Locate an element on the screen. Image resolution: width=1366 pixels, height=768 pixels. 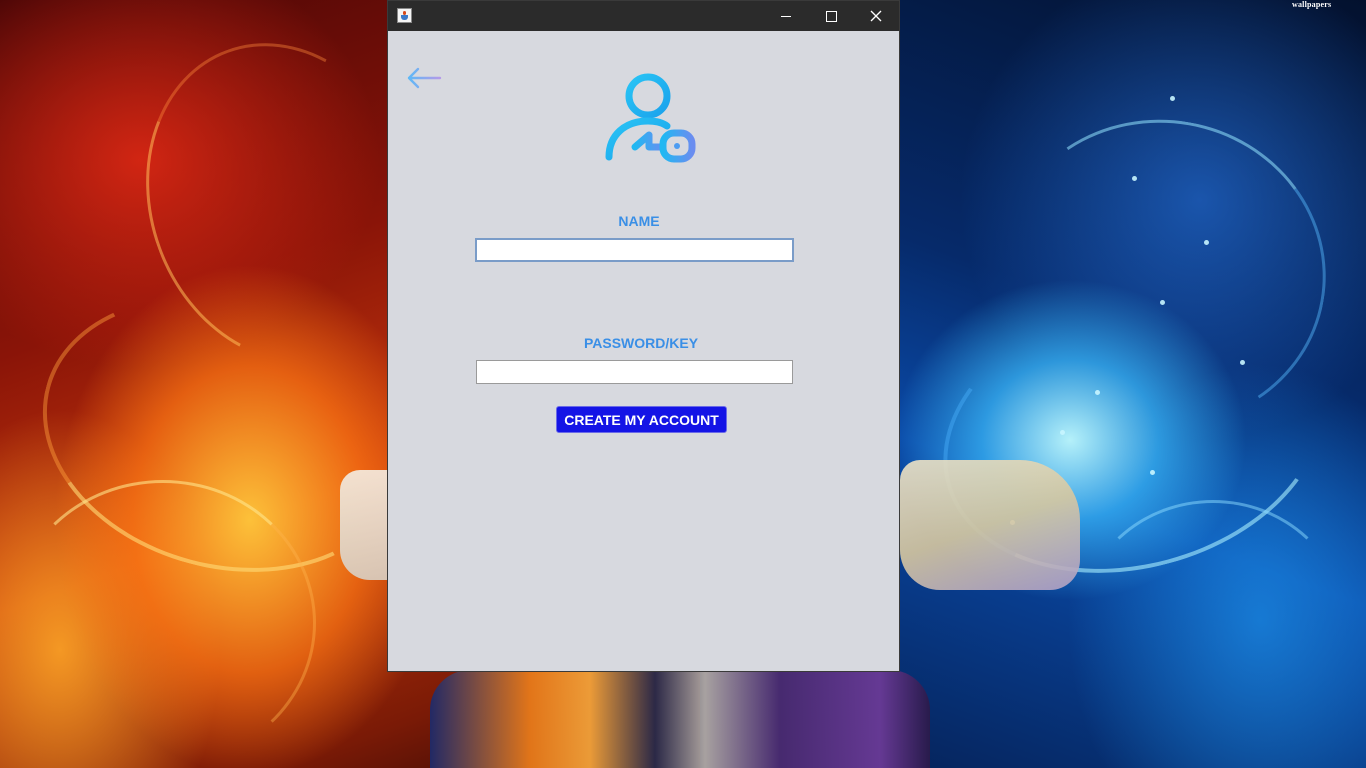
maximize-button is located at coordinates (831, 16).